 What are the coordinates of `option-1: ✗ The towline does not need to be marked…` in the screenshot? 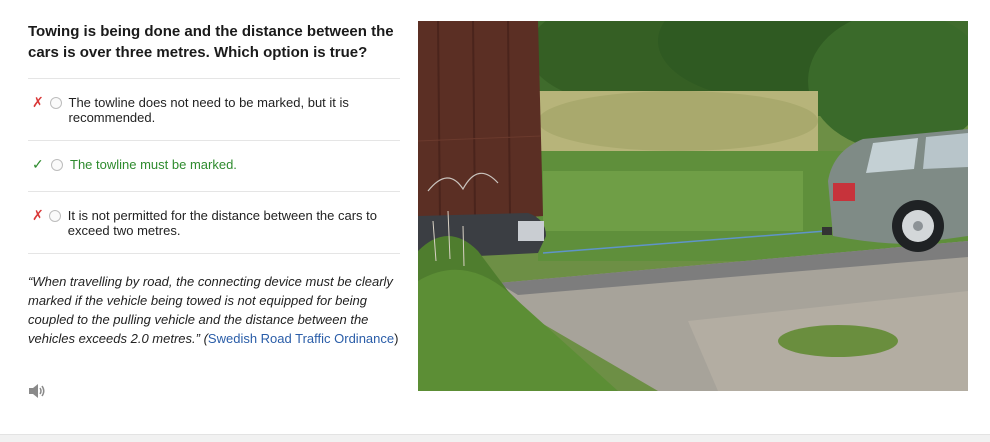 It's located at (214, 110).